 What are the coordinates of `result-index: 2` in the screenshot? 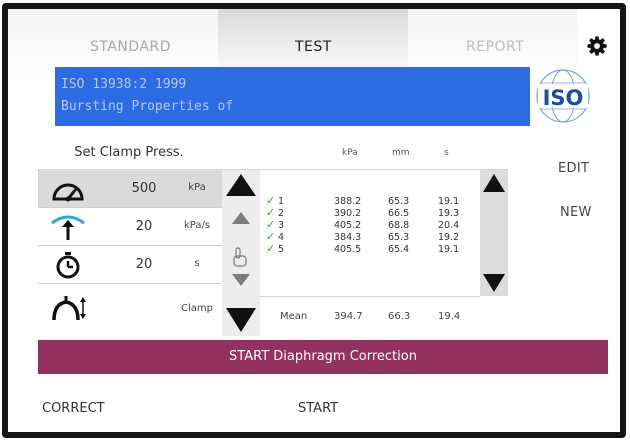 It's located at (281, 213).